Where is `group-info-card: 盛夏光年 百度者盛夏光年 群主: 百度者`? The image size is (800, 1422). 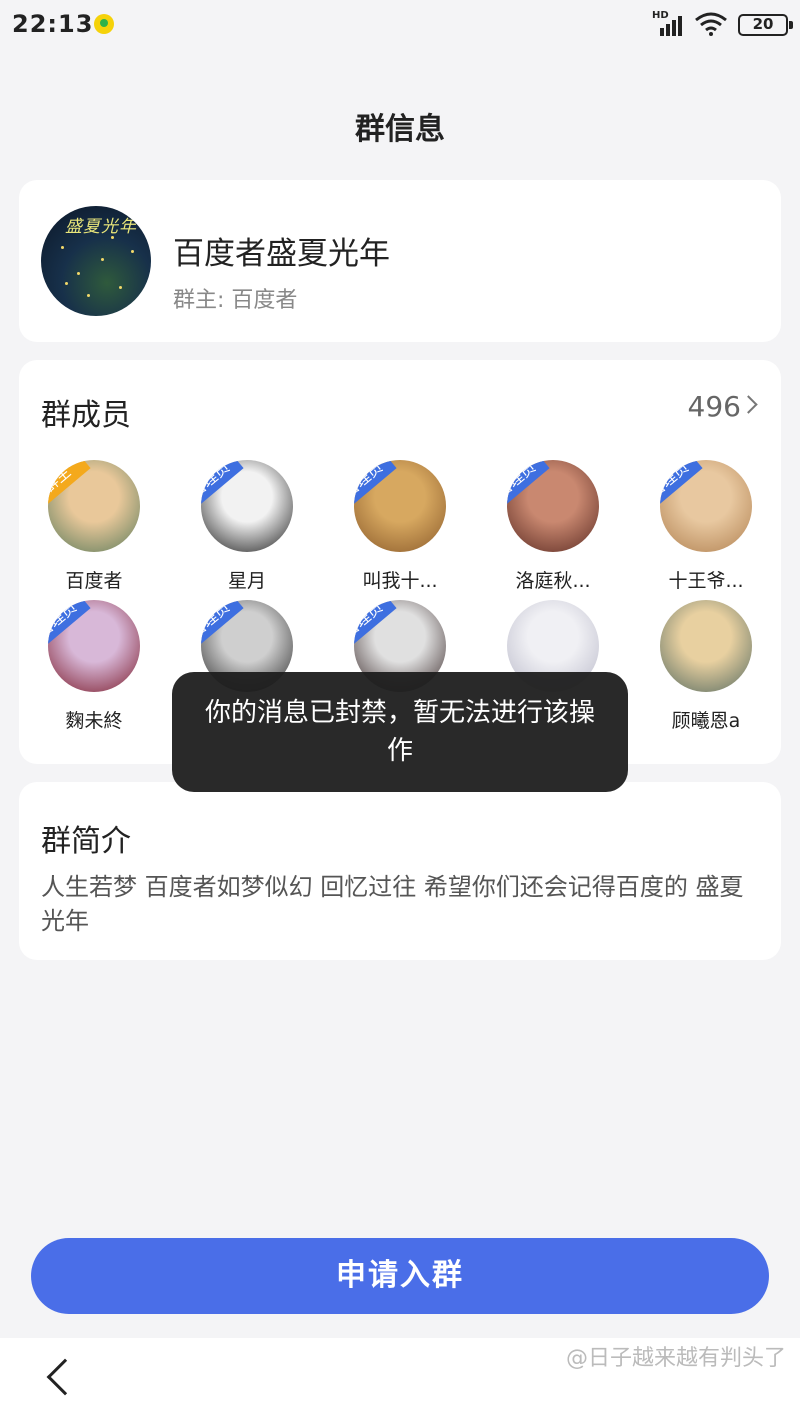
group-info-card: 盛夏光年 百度者盛夏光年 群主: 百度者 is located at coordinates (400, 261).